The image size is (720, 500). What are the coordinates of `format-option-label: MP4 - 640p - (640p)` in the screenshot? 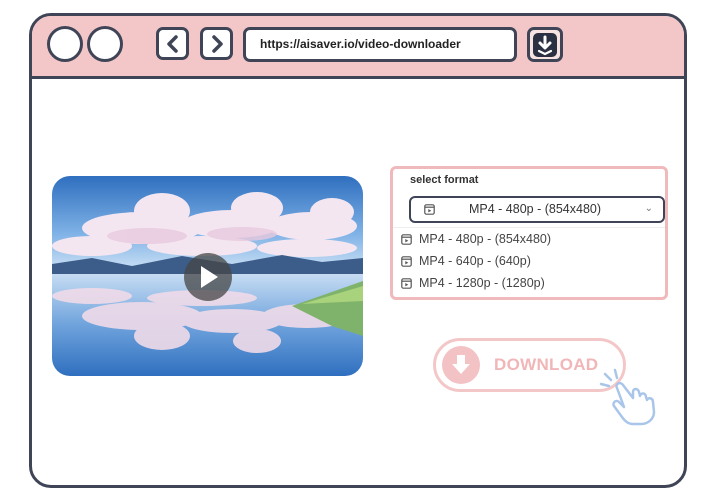 It's located at (475, 261).